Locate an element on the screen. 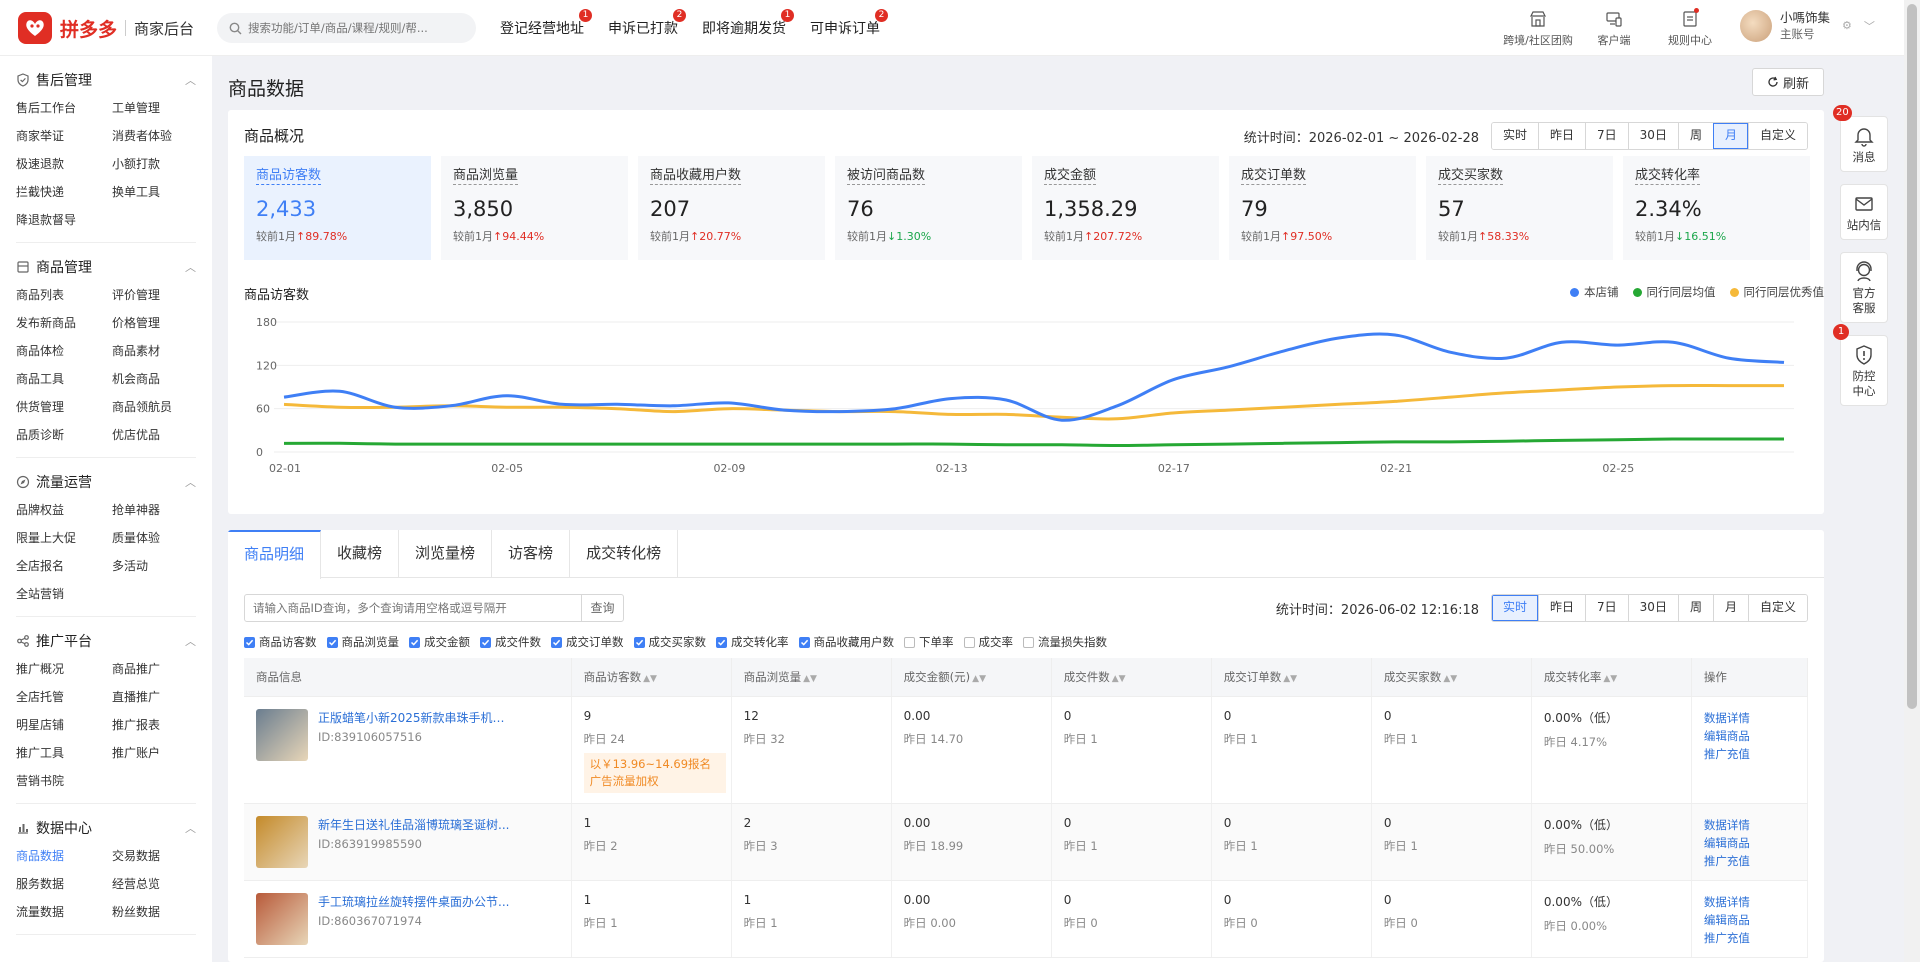  quick-link-overdue: 即将逾期发货 1 is located at coordinates (748, 23).